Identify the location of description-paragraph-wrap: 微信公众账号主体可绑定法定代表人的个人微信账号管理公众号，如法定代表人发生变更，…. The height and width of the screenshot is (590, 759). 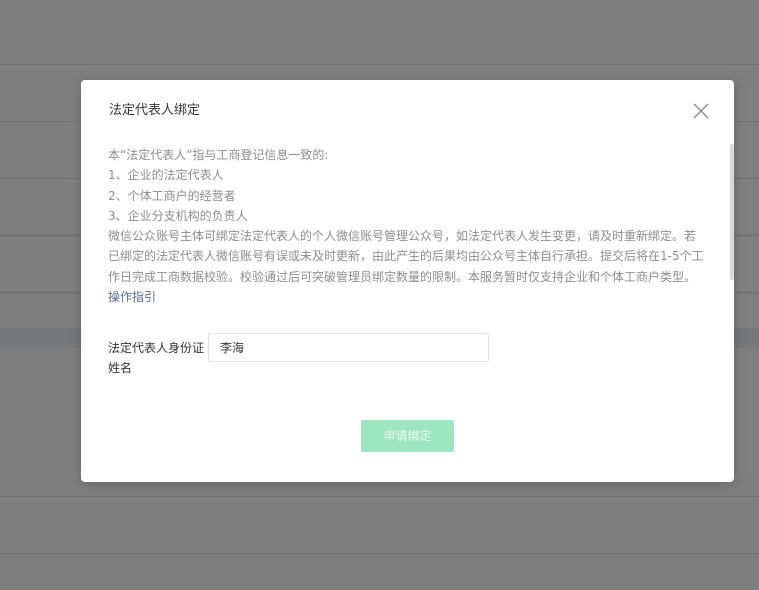
(407, 266).